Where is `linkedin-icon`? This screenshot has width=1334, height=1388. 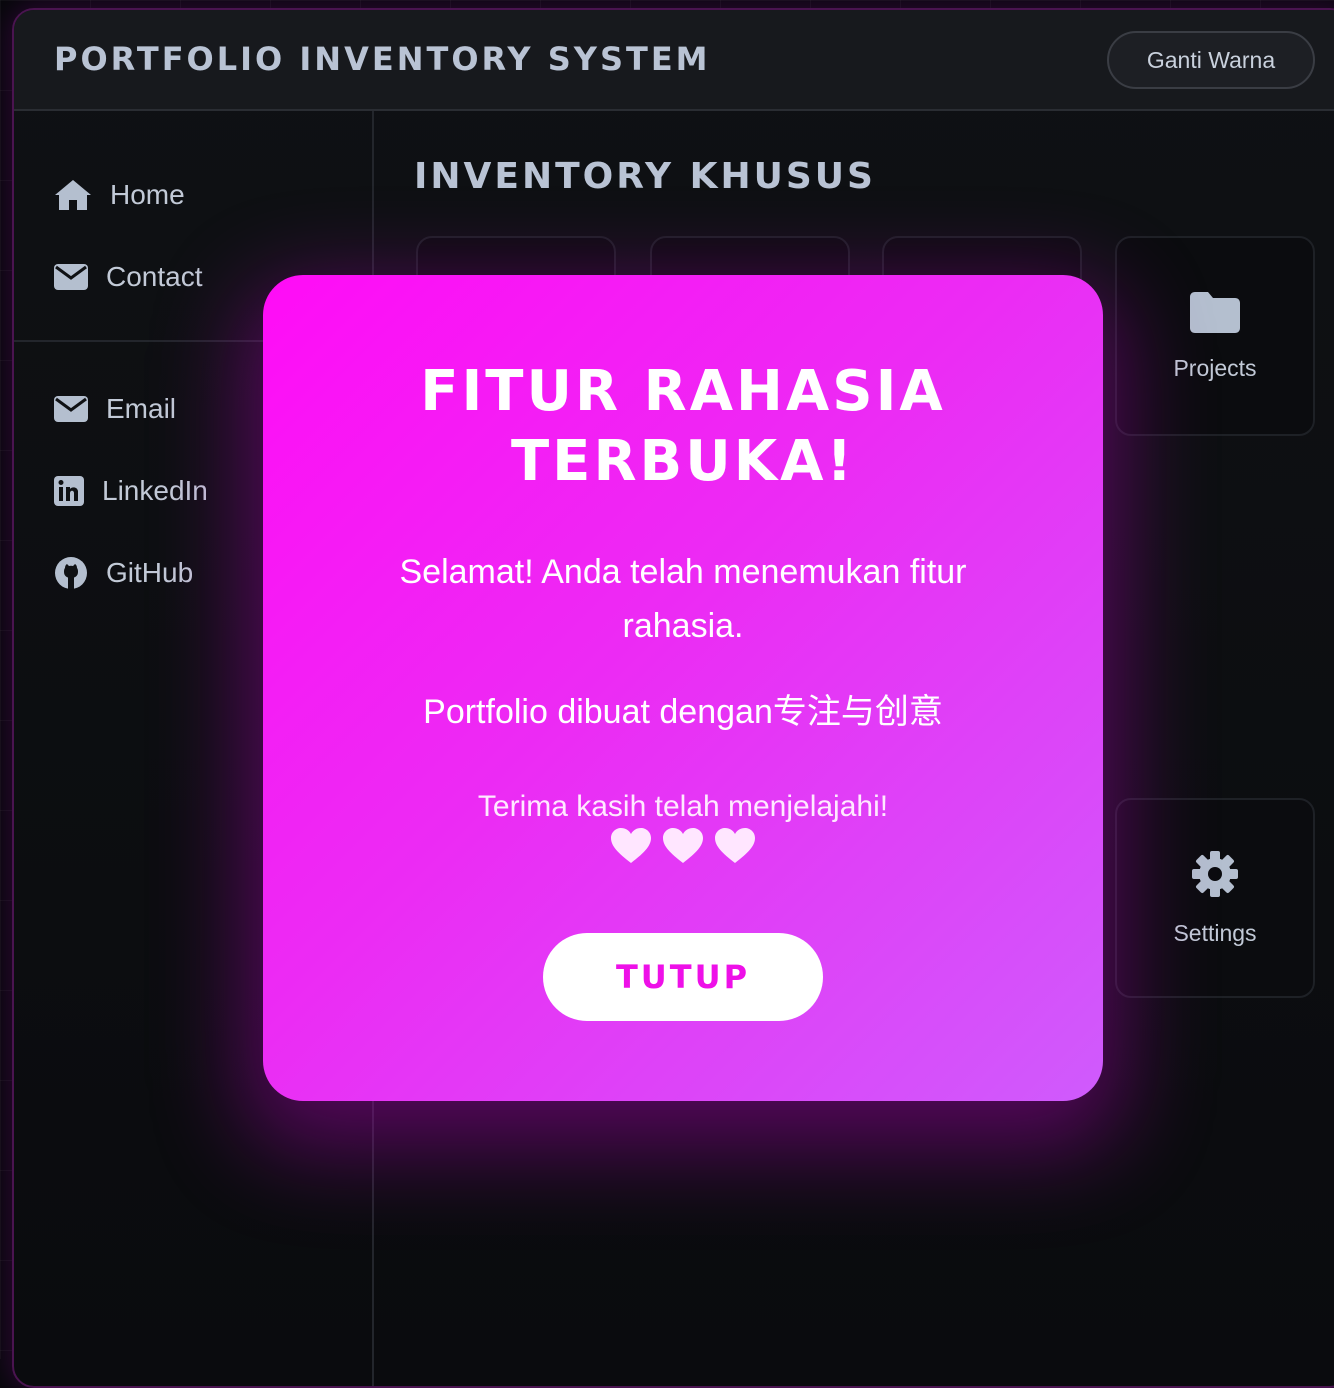
linkedin-icon is located at coordinates (69, 491).